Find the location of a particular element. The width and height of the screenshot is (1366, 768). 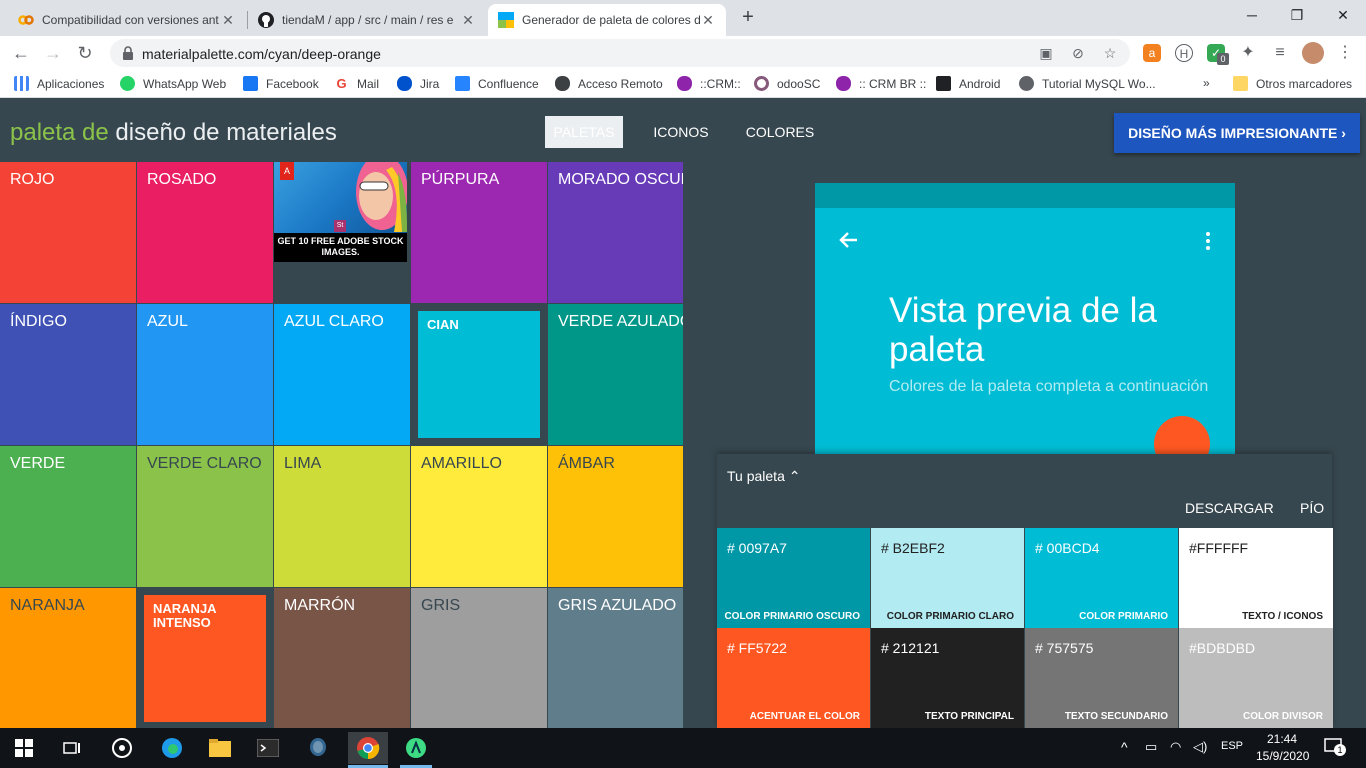

bookmark-apps: Aplicaciones is located at coordinates (59, 83).